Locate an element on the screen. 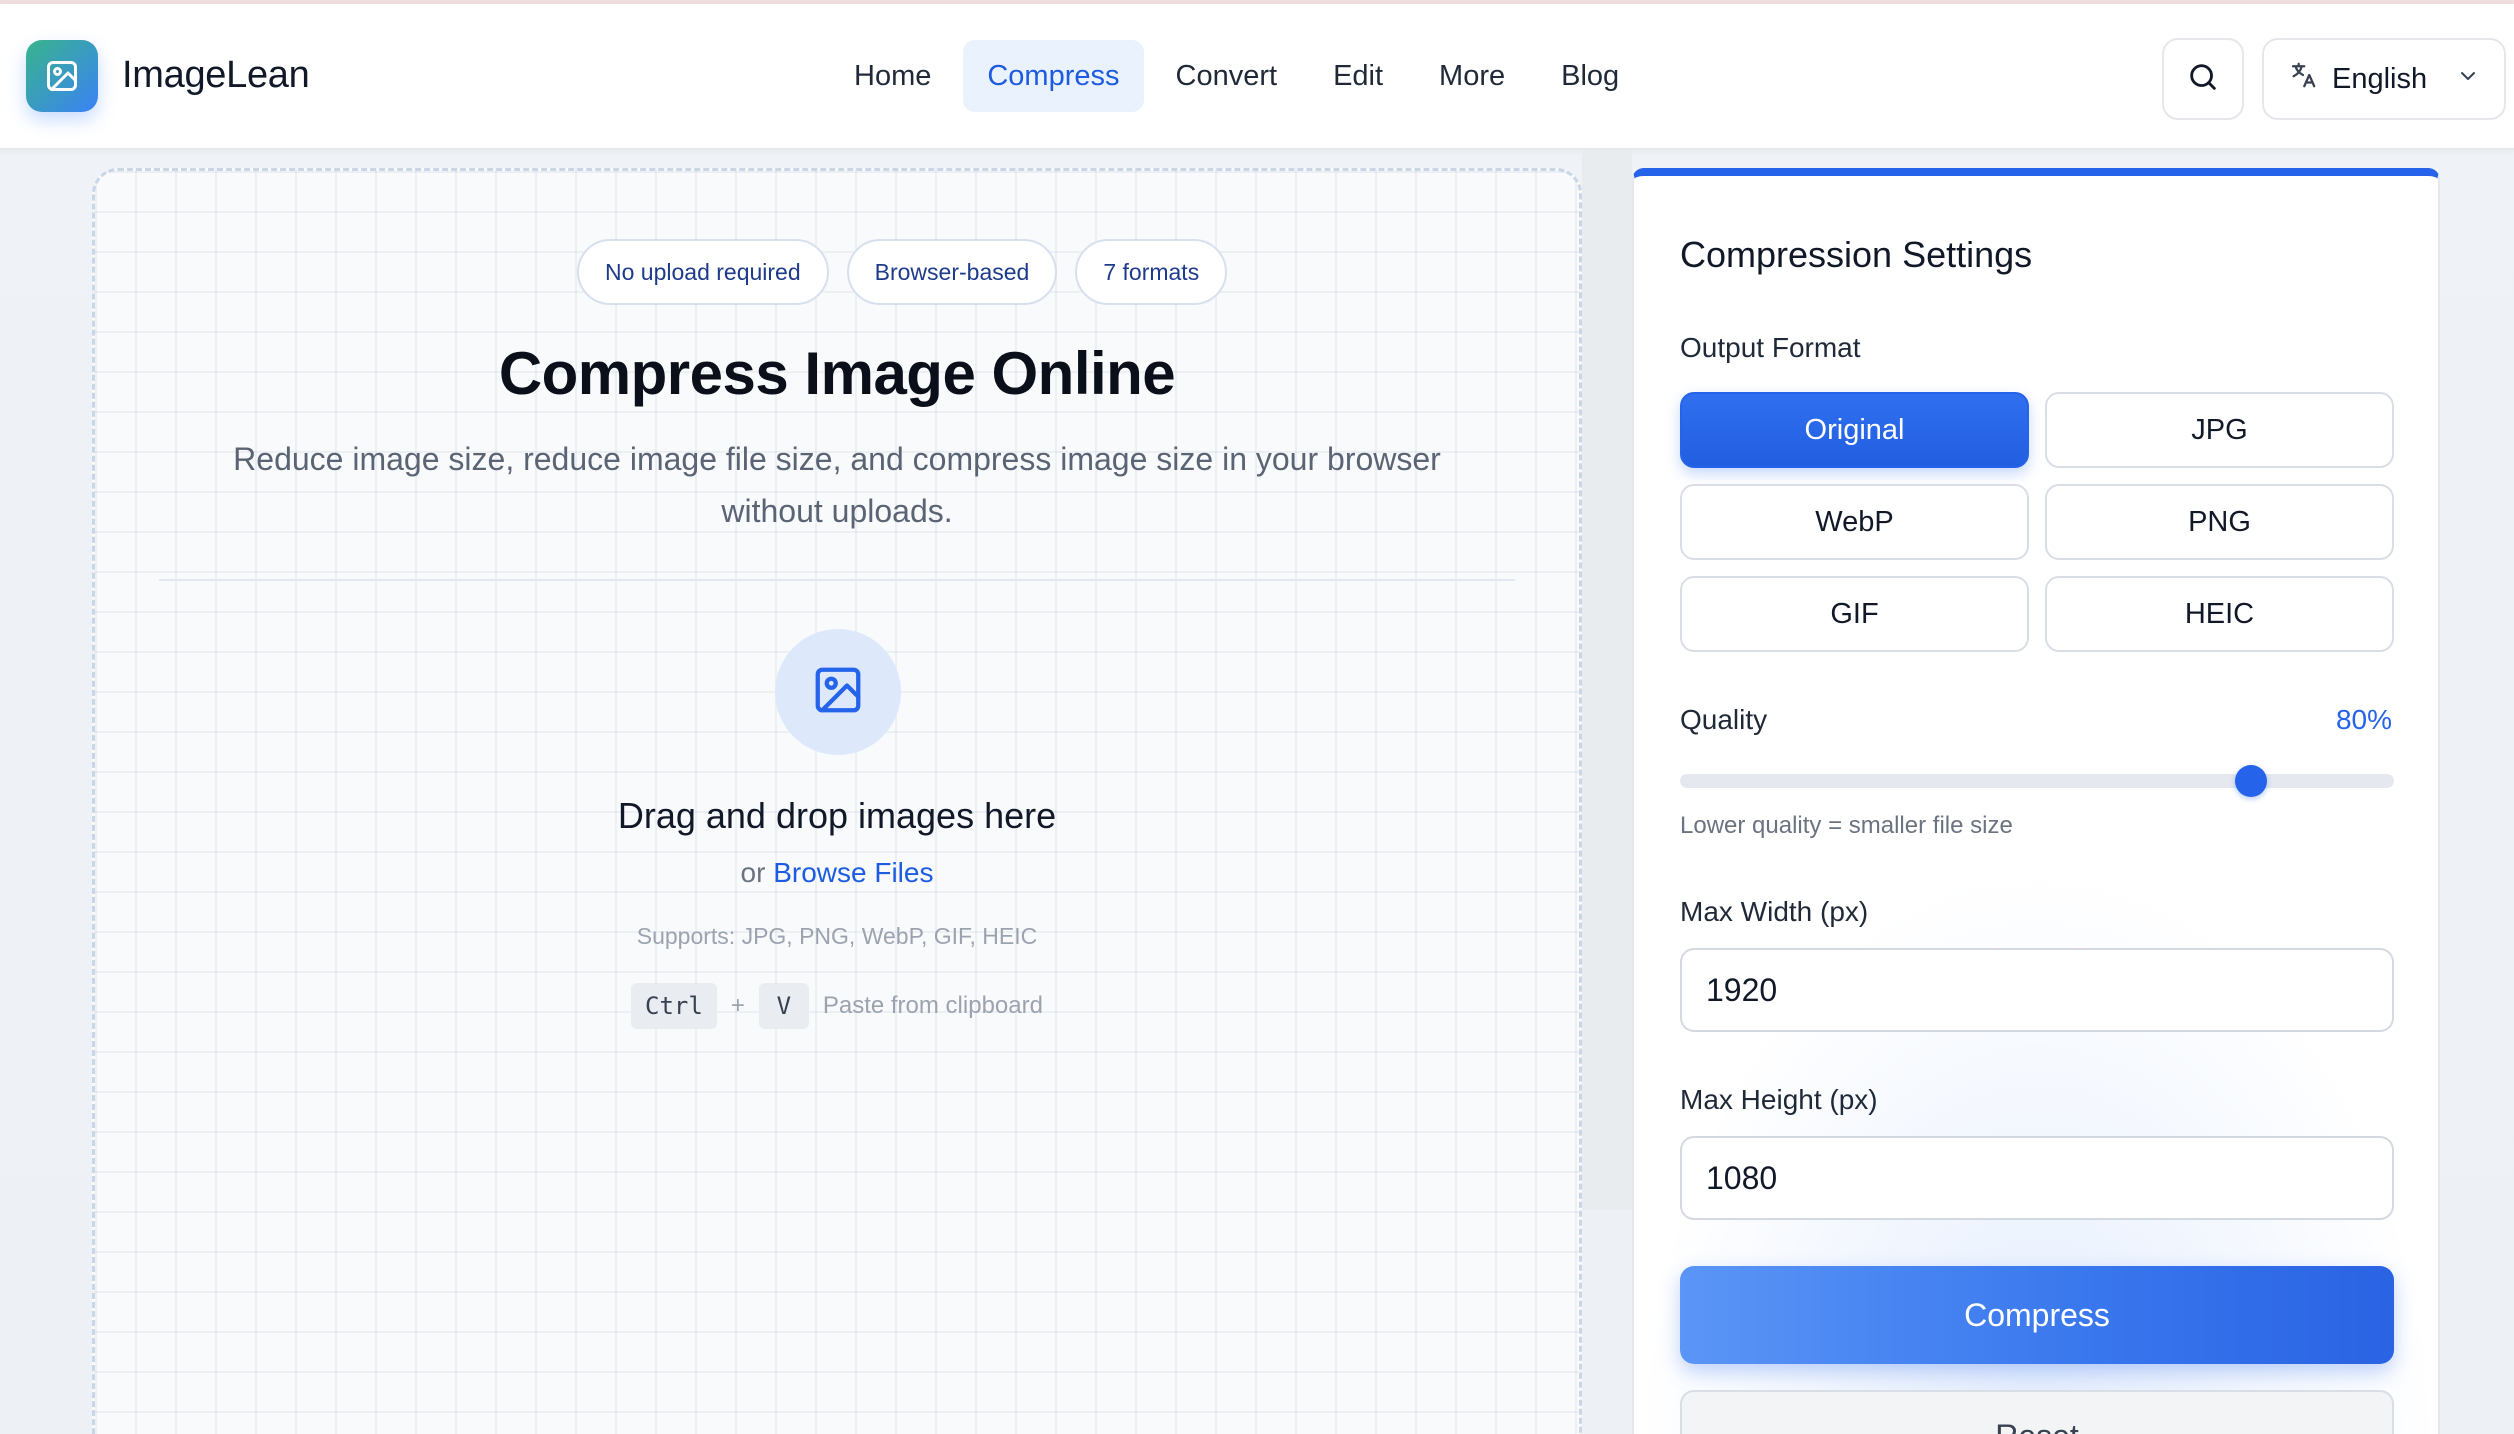 Image resolution: width=2514 pixels, height=1434 pixels. quality-slider-thumb is located at coordinates (2251, 781).